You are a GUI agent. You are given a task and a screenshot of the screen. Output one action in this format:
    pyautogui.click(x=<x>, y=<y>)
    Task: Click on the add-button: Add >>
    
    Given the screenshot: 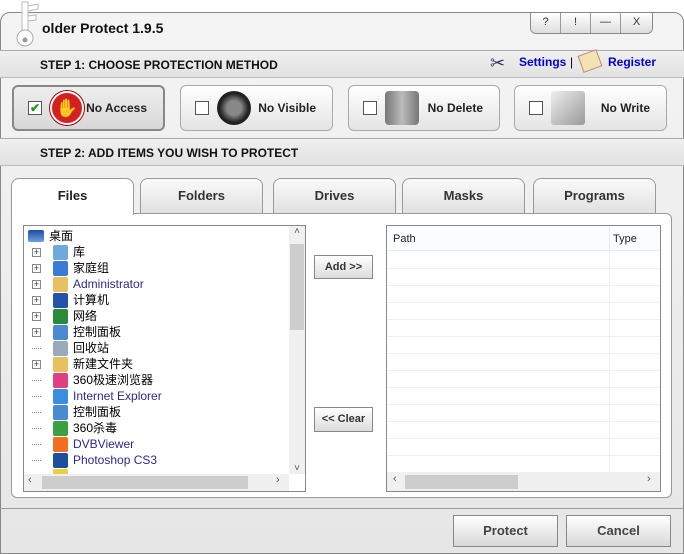 What is the action you would take?
    pyautogui.click(x=343, y=267)
    